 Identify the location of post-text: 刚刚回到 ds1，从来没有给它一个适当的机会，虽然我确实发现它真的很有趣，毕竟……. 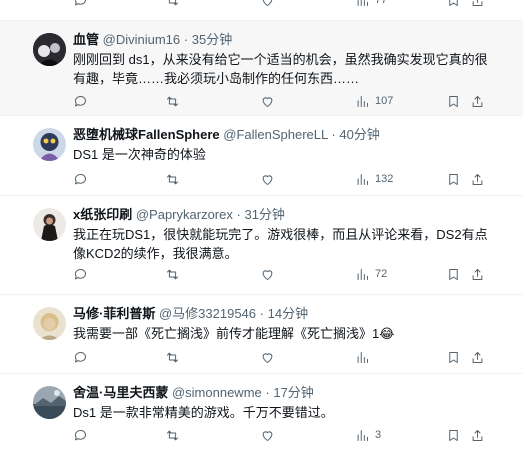
(280, 69).